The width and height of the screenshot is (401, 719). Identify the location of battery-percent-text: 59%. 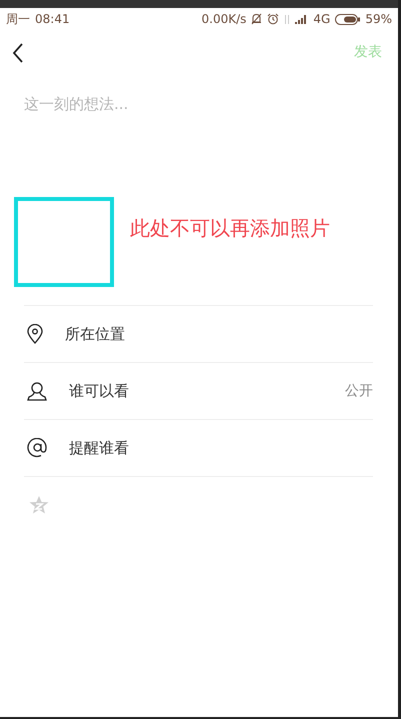
(378, 19).